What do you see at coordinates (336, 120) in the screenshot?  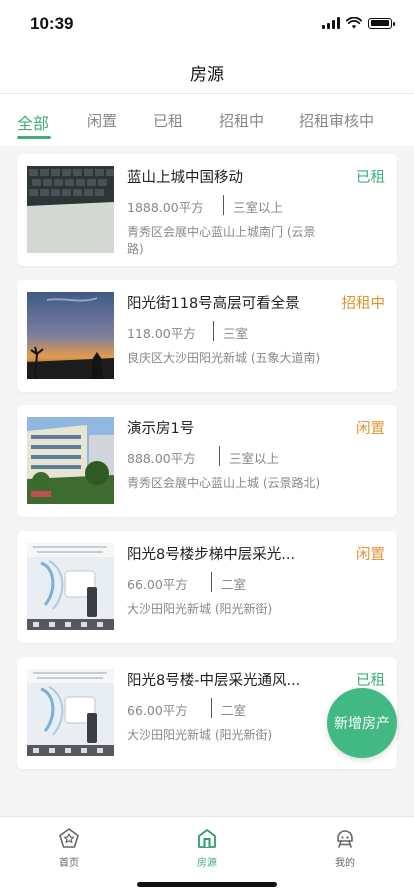 I see `tab-for-rent-review: 招租审核中` at bounding box center [336, 120].